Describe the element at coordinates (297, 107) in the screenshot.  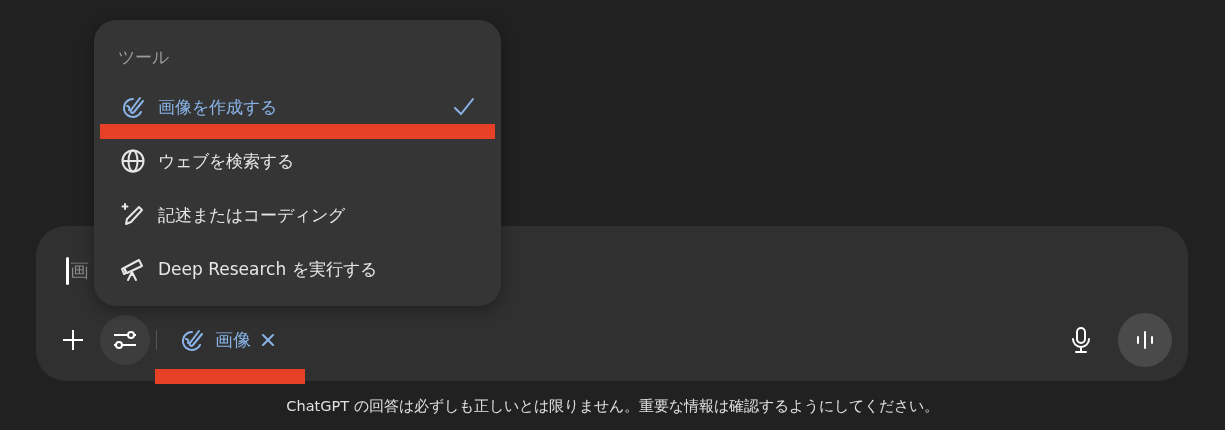
I see `menu-item: 画像を作成する` at that location.